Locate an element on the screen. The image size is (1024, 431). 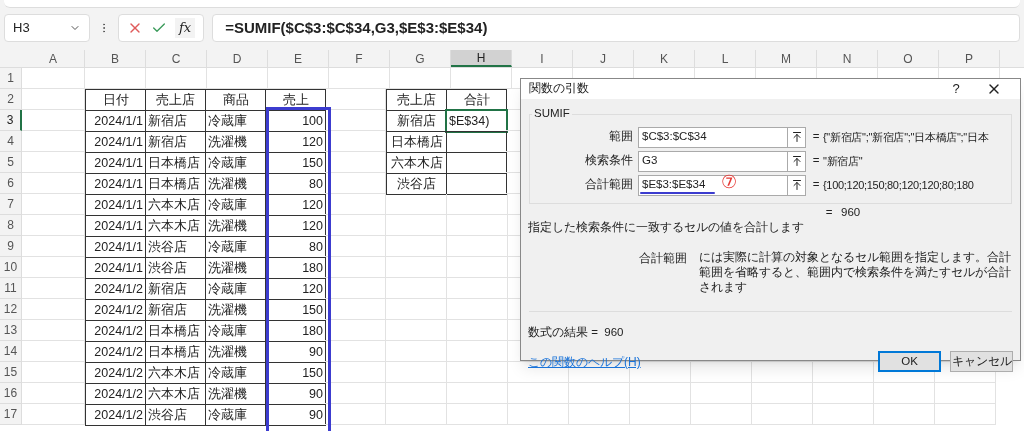
row-header: 17 is located at coordinates (11, 414).